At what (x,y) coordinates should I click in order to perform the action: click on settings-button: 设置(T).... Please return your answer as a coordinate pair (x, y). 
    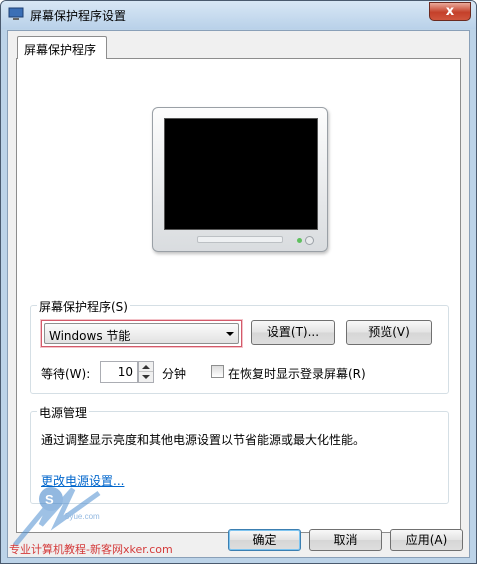
    Looking at the image, I should click on (293, 332).